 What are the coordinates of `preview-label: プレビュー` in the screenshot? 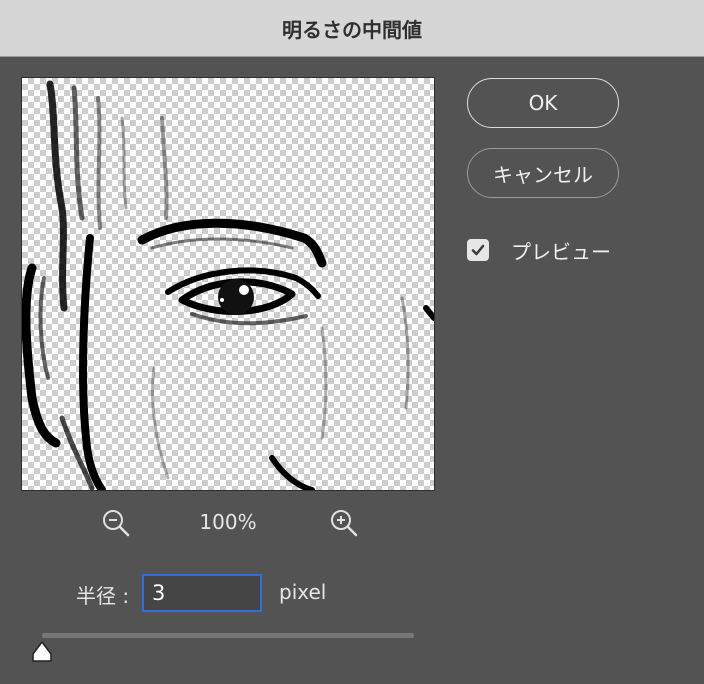 It's located at (561, 251).